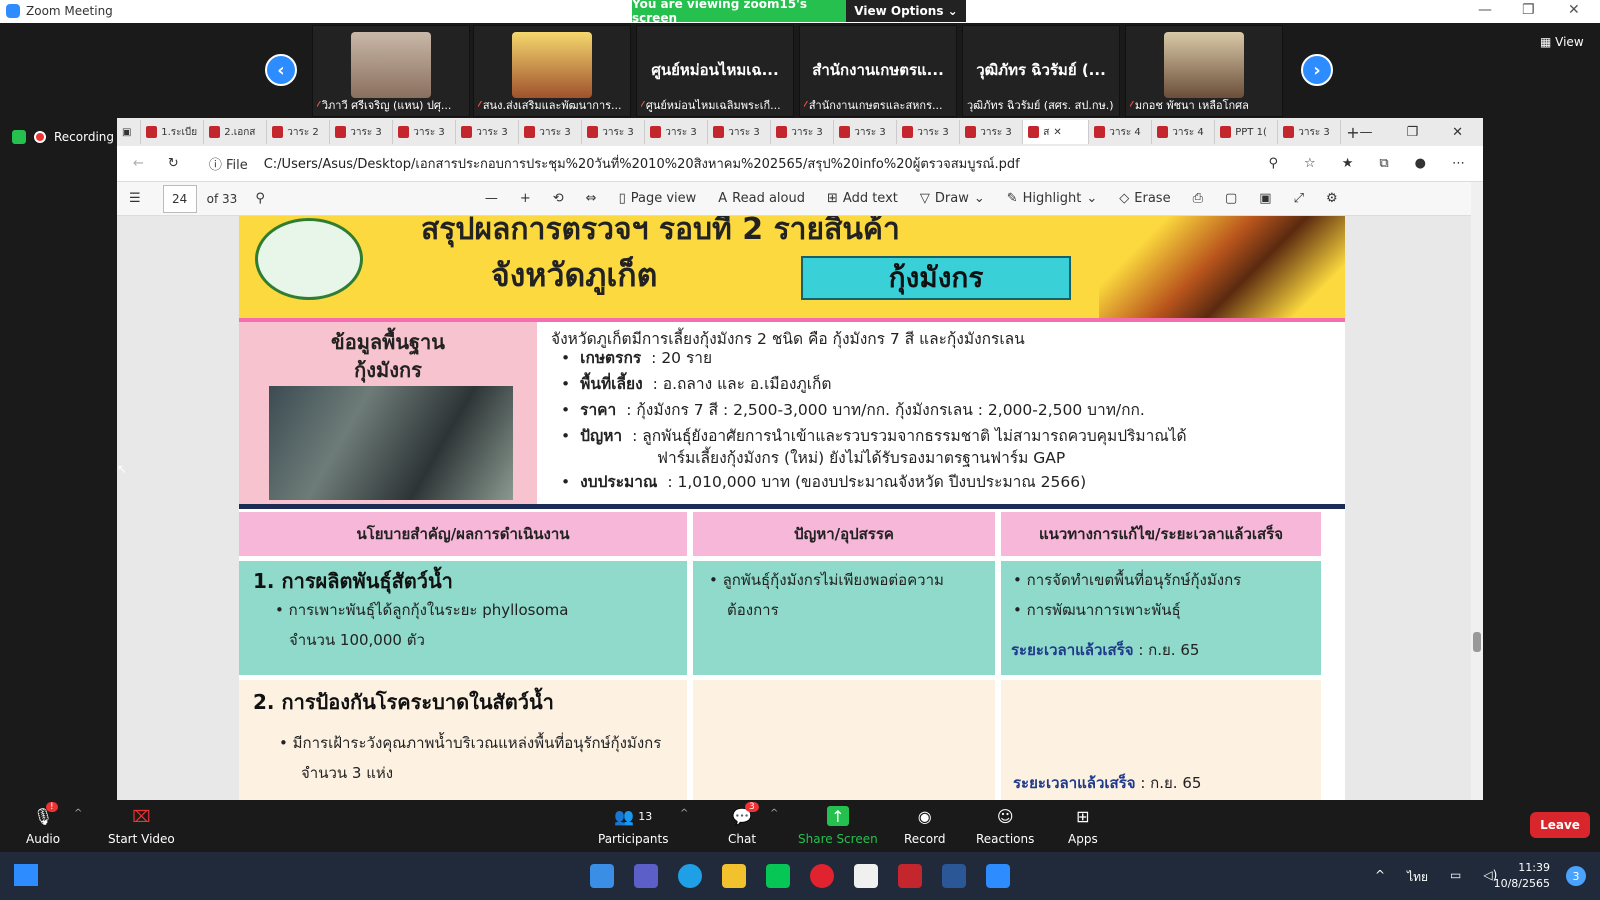 This screenshot has height=900, width=1600. Describe the element at coordinates (1380, 877) in the screenshot. I see `tray-chevron-icon: ^` at that location.